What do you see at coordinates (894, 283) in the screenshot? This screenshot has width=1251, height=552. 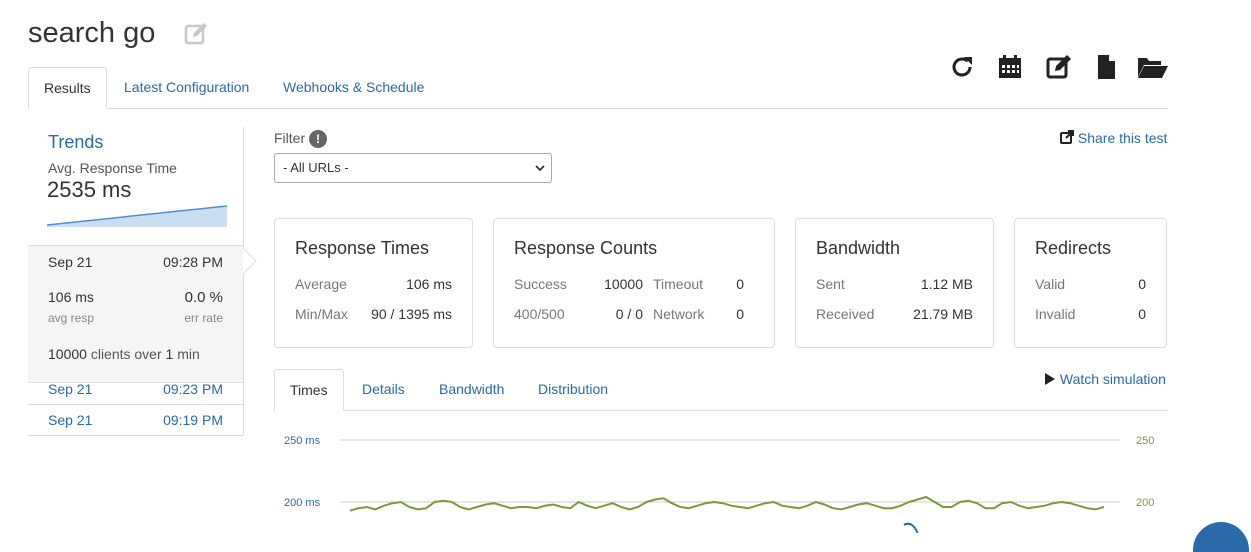 I see `bandwidth-card: Bandwidth Sent 1.12 MB Received 21.79 MB` at bounding box center [894, 283].